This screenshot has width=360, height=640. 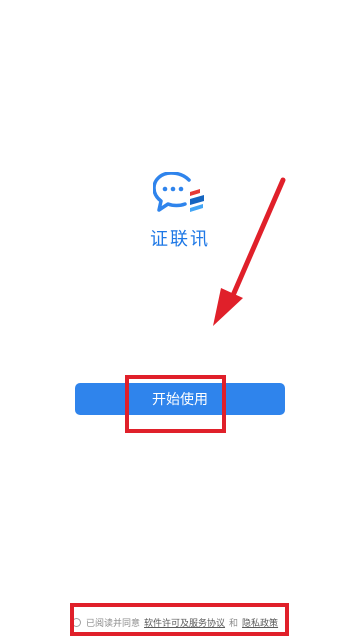 I want to click on annotation-box-start-button, so click(x=175, y=404).